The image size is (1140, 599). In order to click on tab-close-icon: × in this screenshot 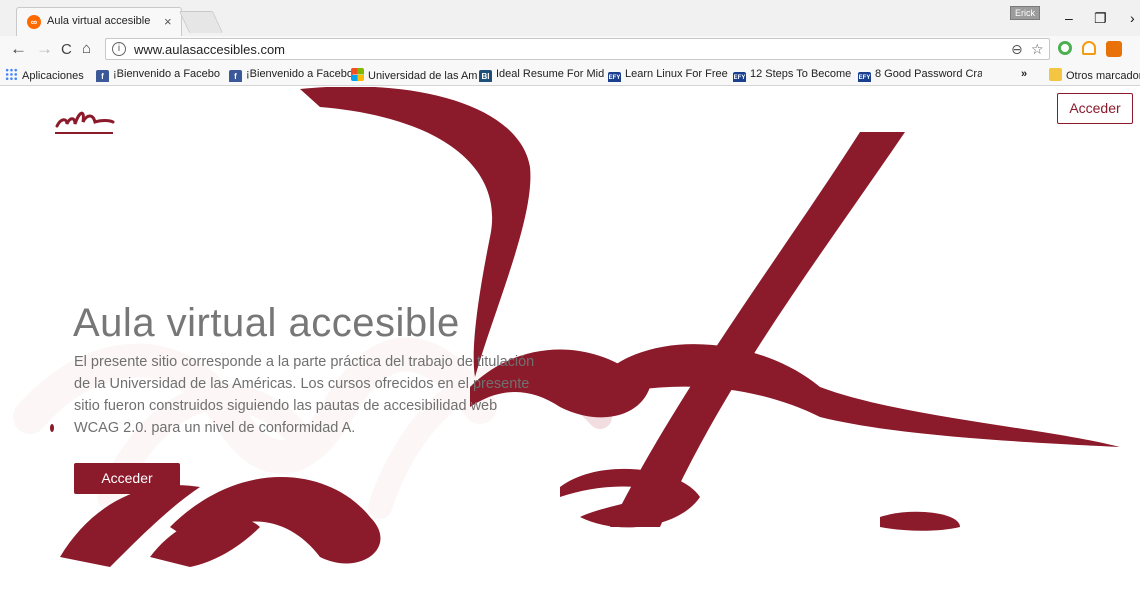, I will do `click(168, 21)`.